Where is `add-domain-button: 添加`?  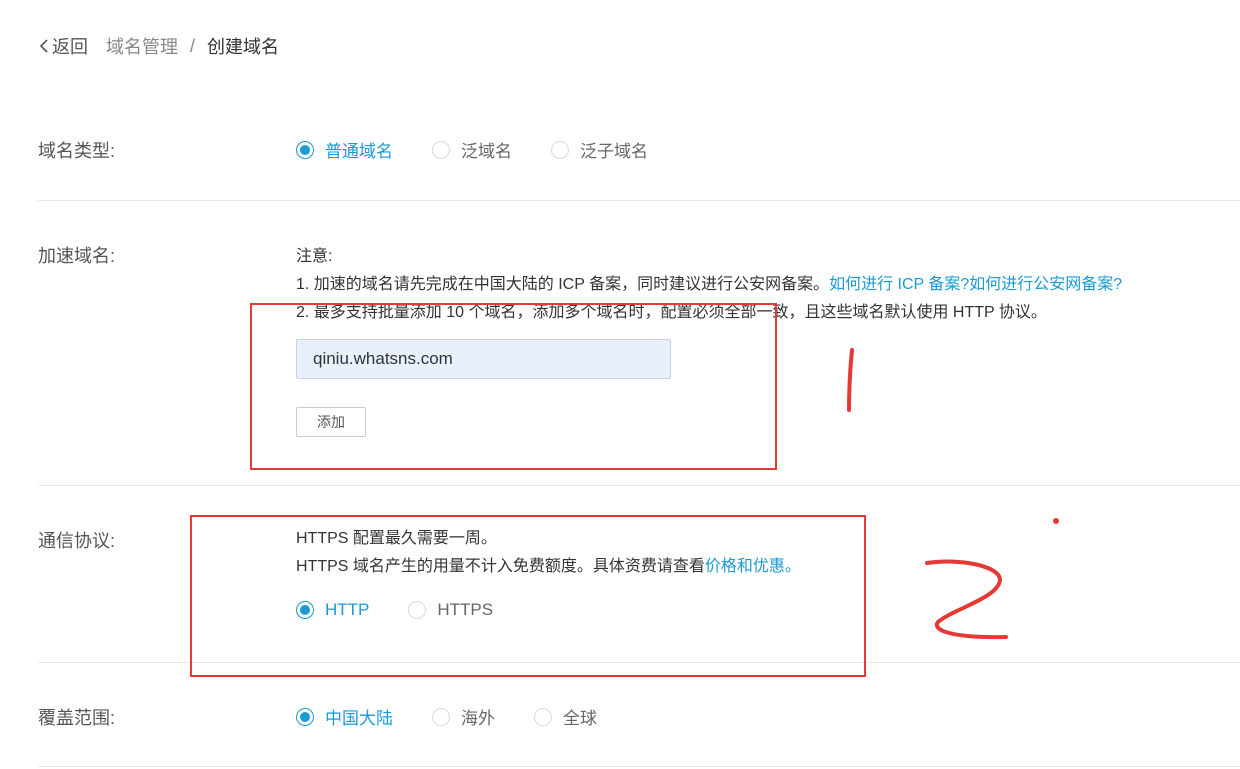
add-domain-button: 添加 is located at coordinates (331, 422).